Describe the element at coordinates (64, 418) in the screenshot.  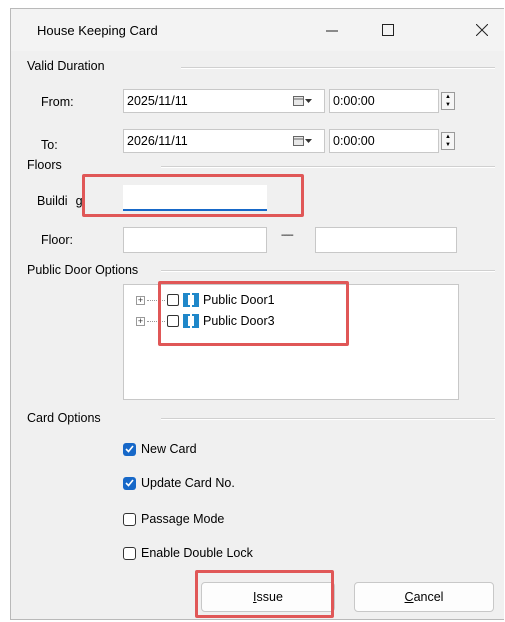
I see `card-options-heading: Card Options` at that location.